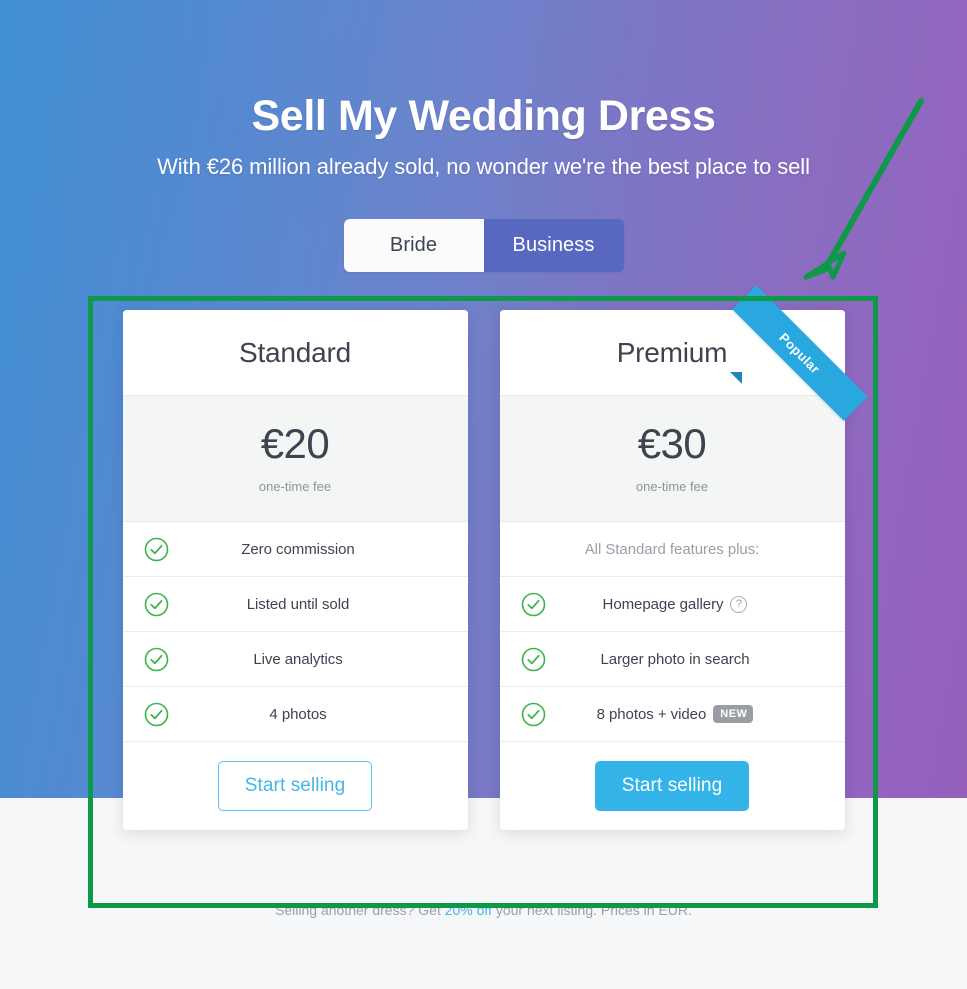 The width and height of the screenshot is (967, 989). I want to click on feature-label: 8 photos + video NEW, so click(706, 714).